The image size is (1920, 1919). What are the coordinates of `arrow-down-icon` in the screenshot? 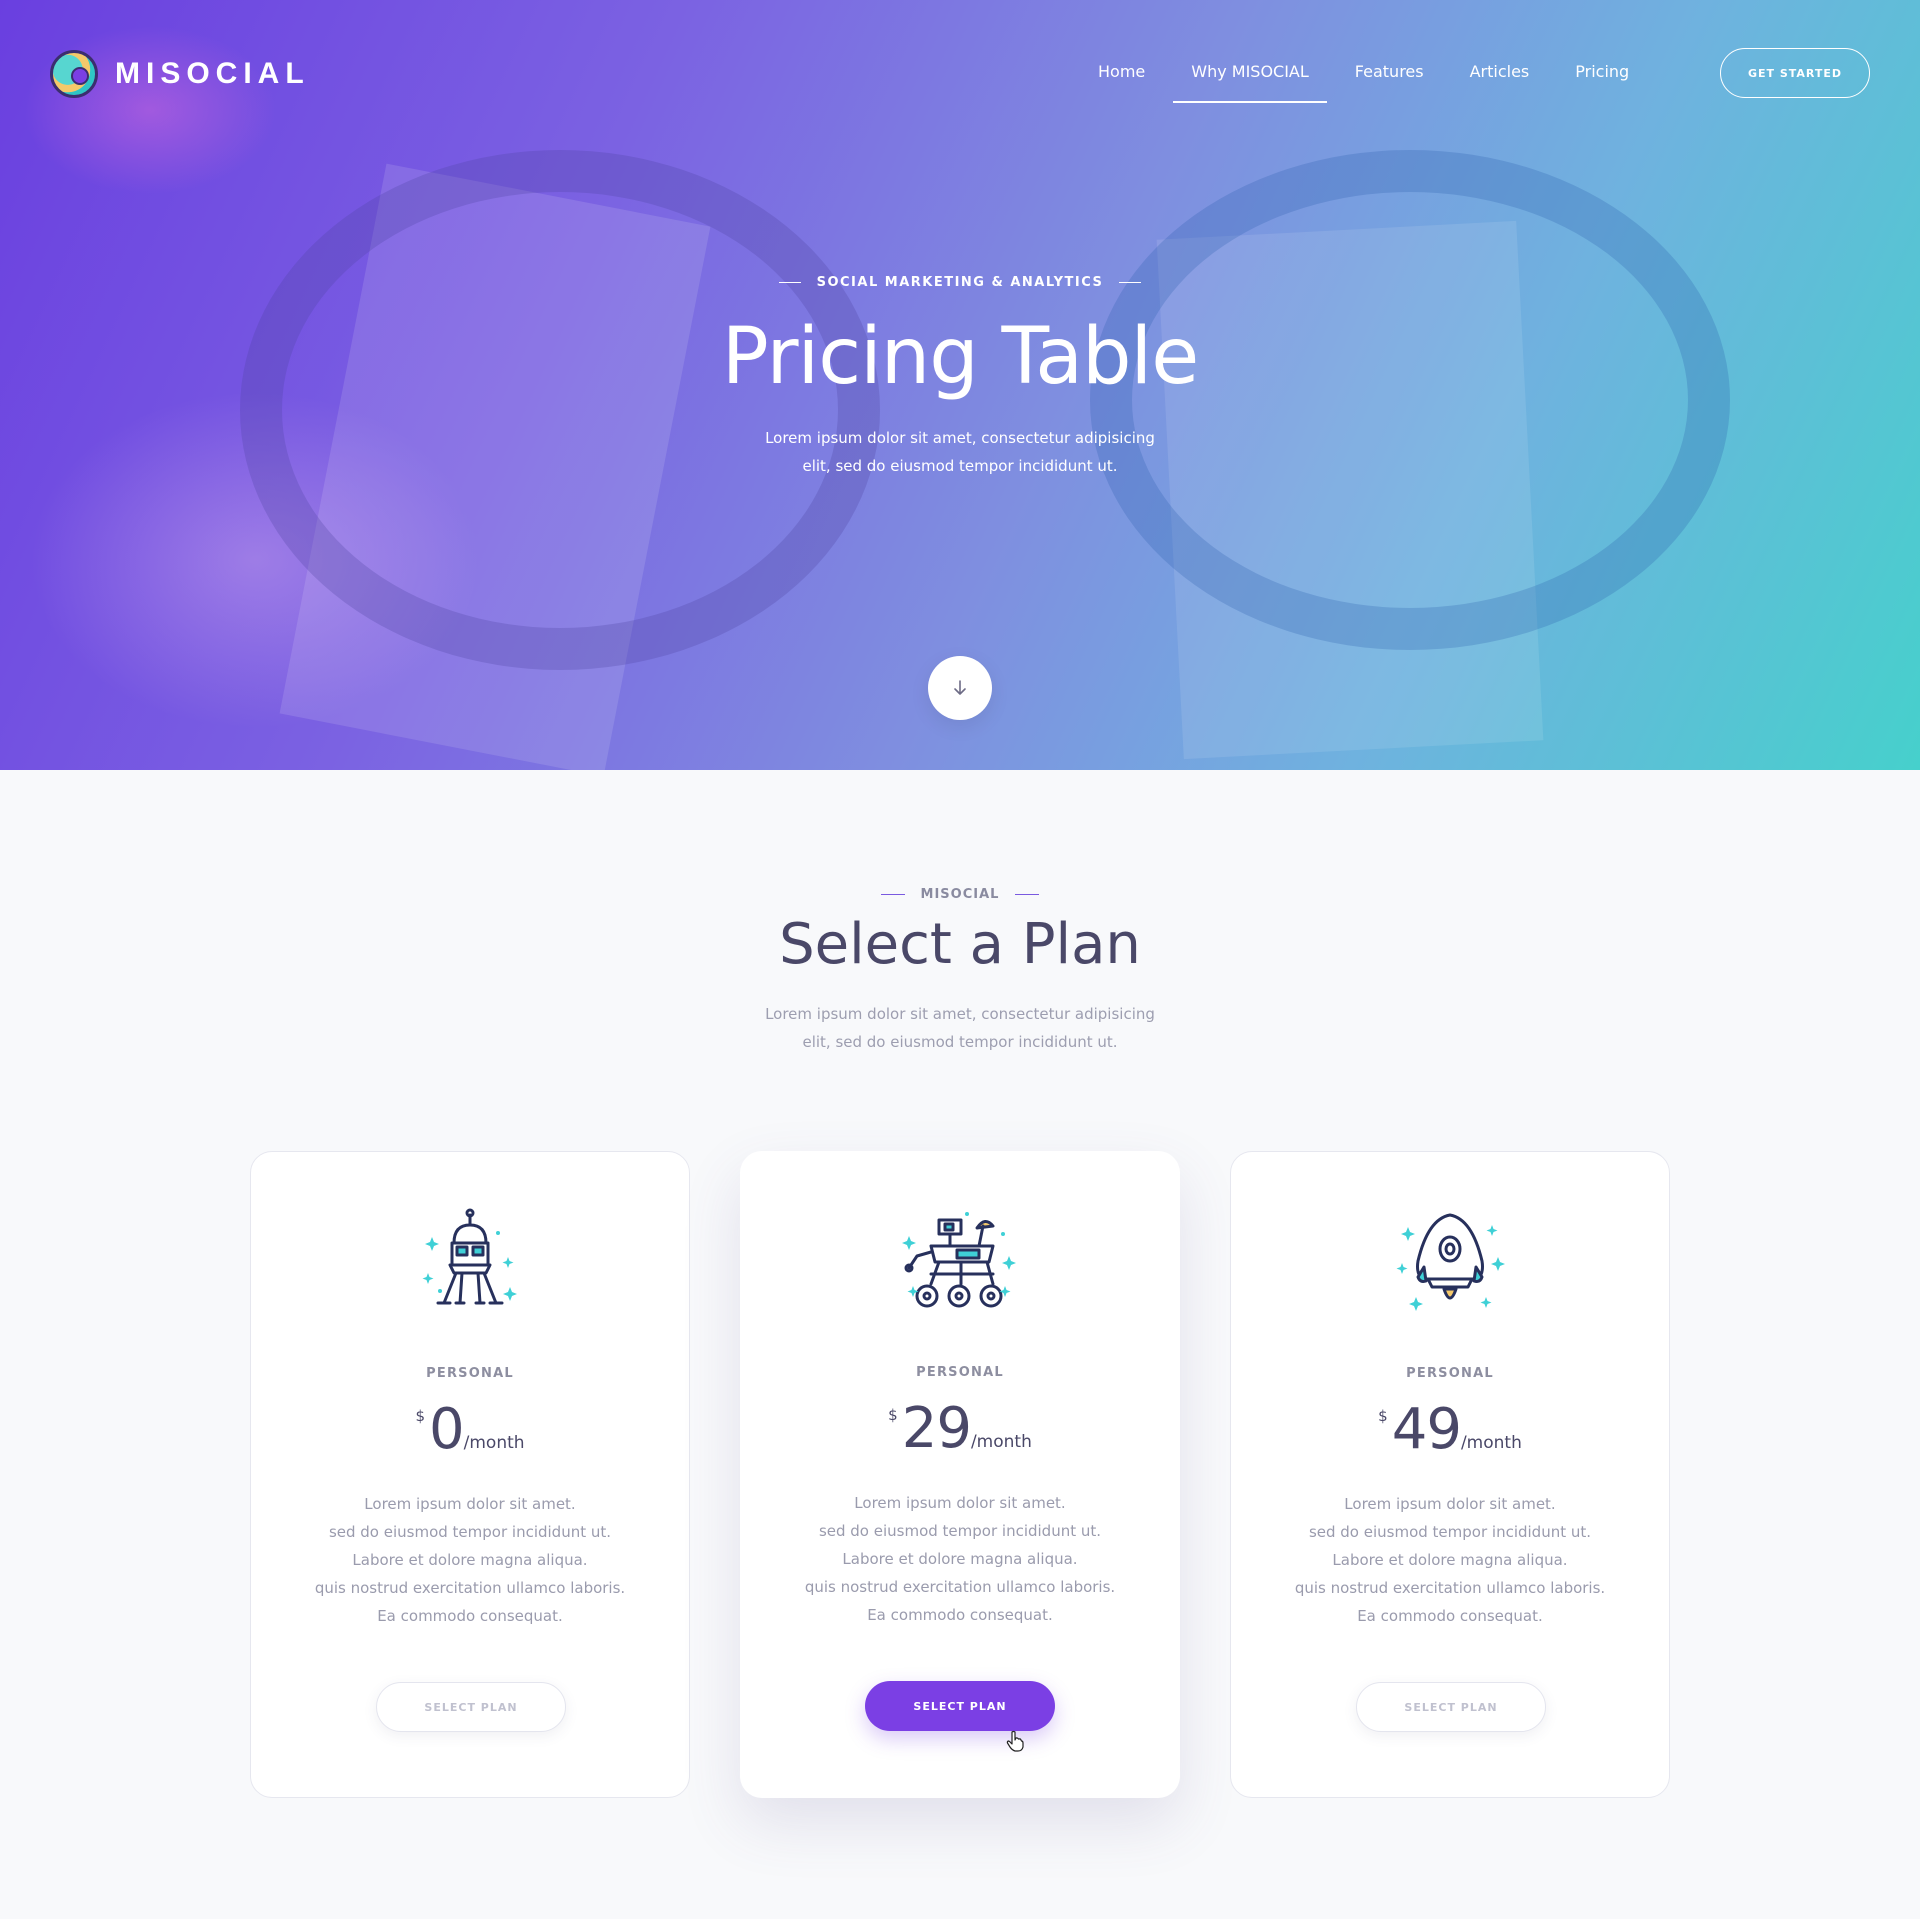 It's located at (960, 687).